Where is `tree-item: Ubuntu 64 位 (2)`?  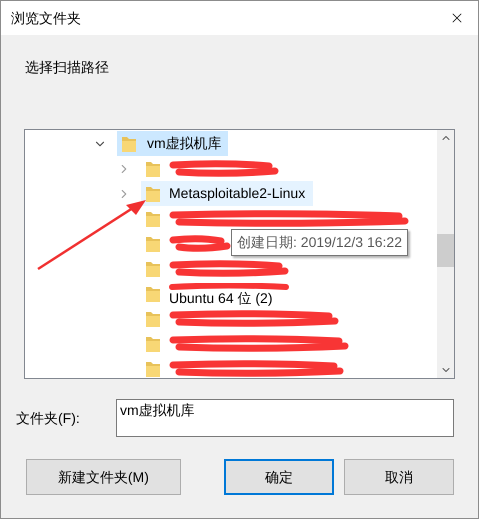 tree-item: Ubuntu 64 位 (2) is located at coordinates (219, 293).